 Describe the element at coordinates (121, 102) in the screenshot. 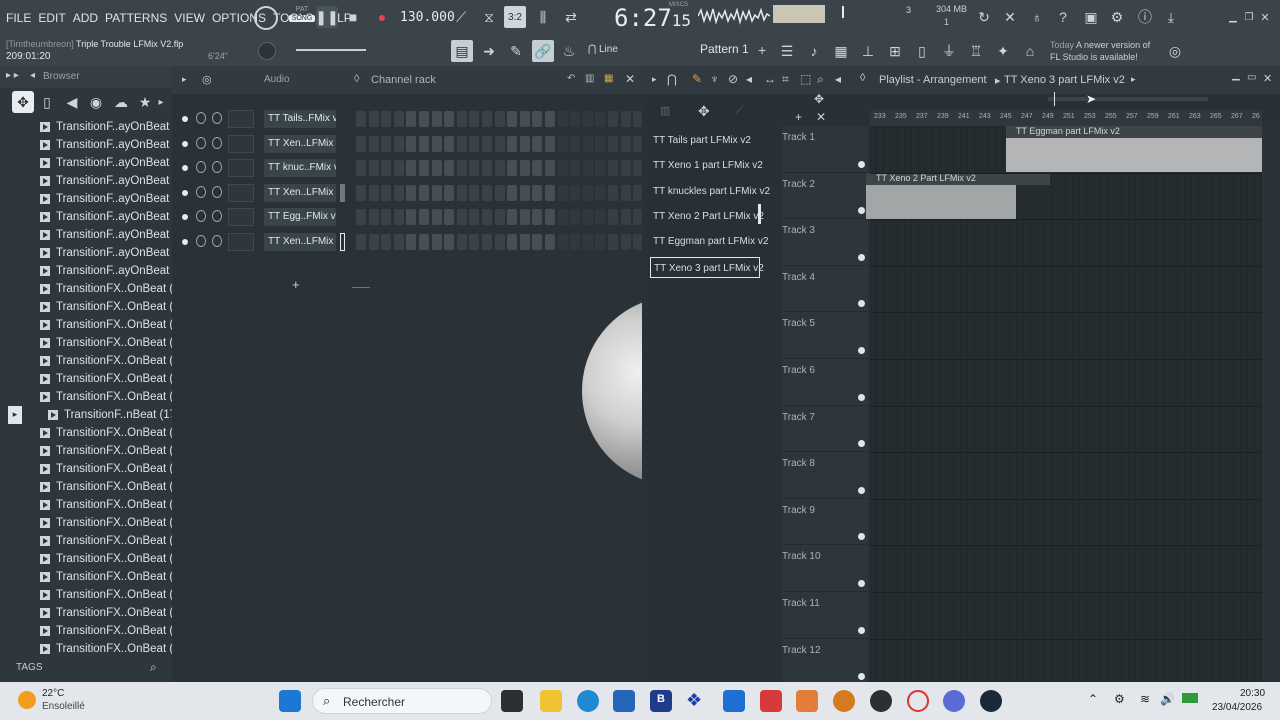

I see `cloud-icon: ☁` at that location.